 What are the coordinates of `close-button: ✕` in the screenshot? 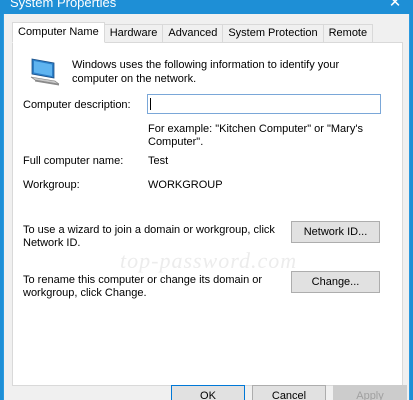 It's located at (395, 6).